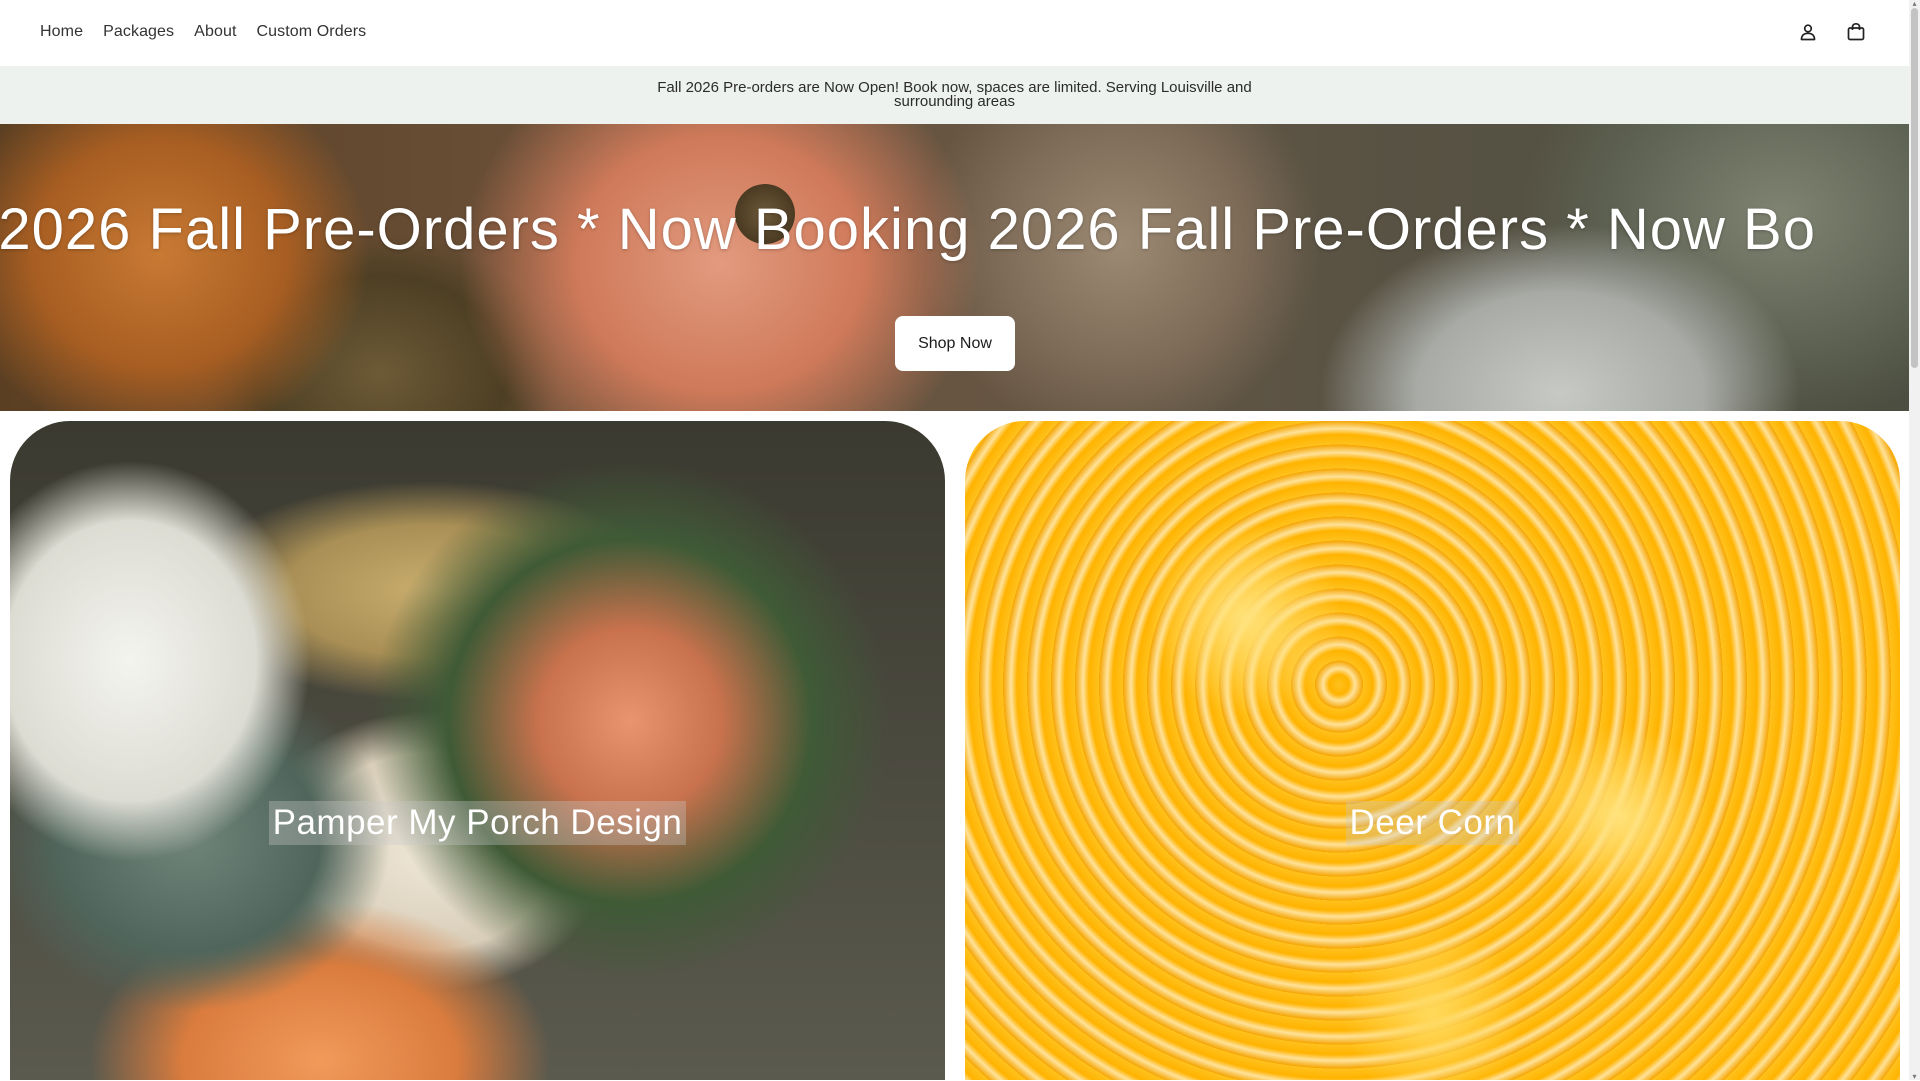 Image resolution: width=1920 pixels, height=1081 pixels. I want to click on nav-custom-orders-link: Custom Orders, so click(311, 32).